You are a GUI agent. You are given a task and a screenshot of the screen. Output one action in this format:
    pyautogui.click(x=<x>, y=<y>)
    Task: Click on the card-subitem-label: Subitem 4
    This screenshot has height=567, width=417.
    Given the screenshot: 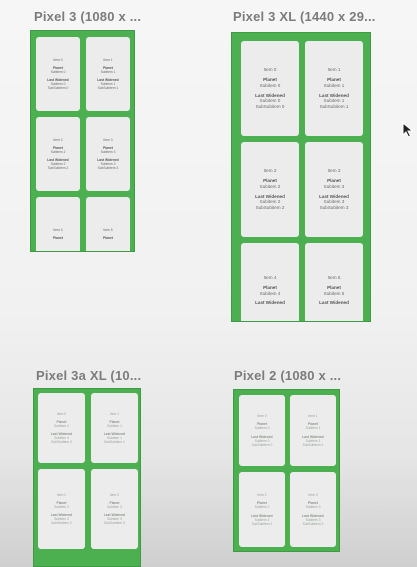 What is the action you would take?
    pyautogui.click(x=270, y=293)
    